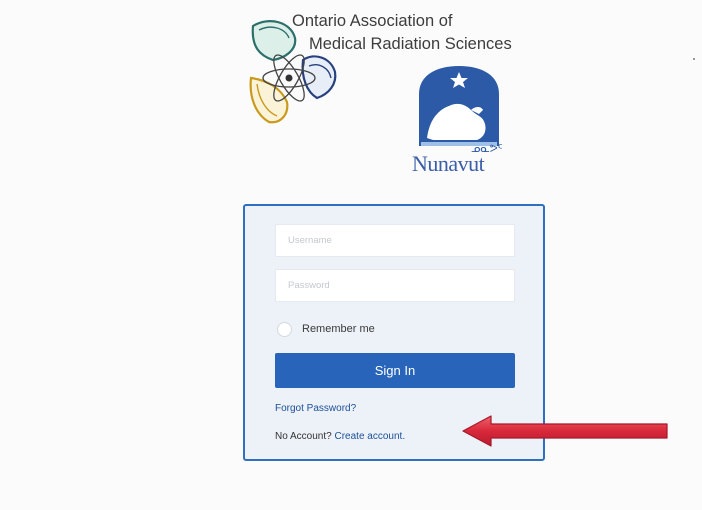 The width and height of the screenshot is (702, 510). I want to click on org-name-line2: Medical Radiation Sciences, so click(410, 44).